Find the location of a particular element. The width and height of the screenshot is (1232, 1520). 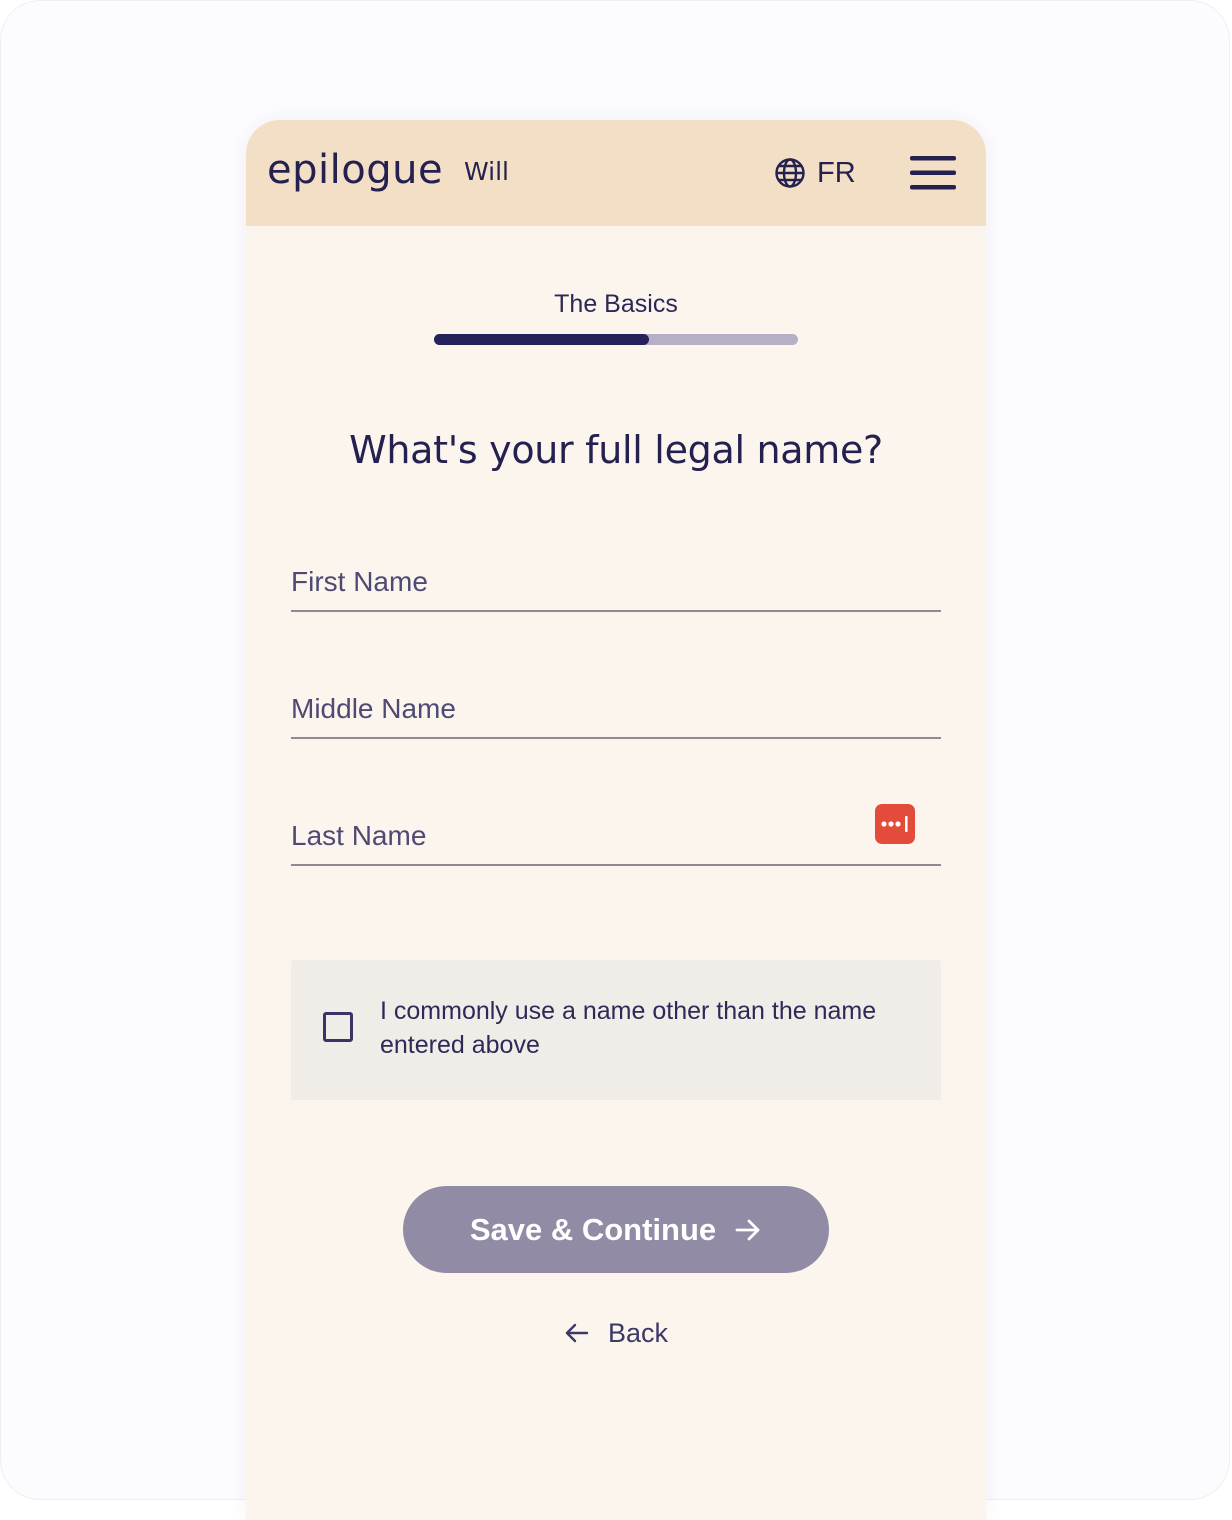

save-continue-label: Save & Continue is located at coordinates (593, 1229).